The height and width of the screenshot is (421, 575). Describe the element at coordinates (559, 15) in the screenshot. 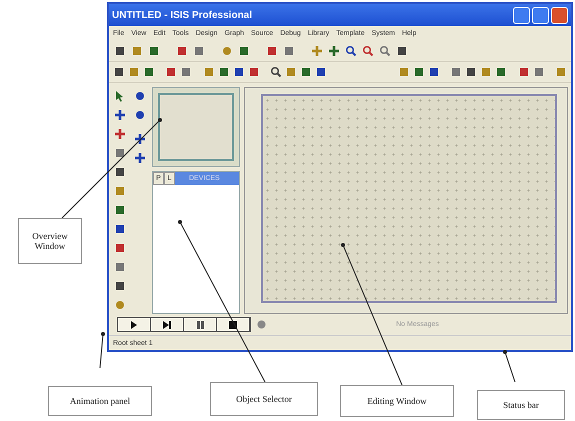

I see `close-button` at that location.